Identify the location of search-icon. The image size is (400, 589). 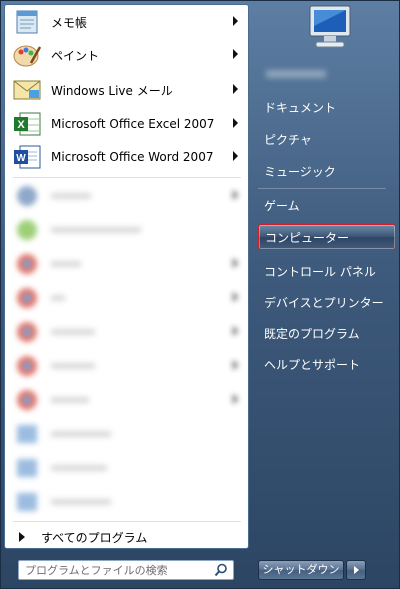
(221, 570).